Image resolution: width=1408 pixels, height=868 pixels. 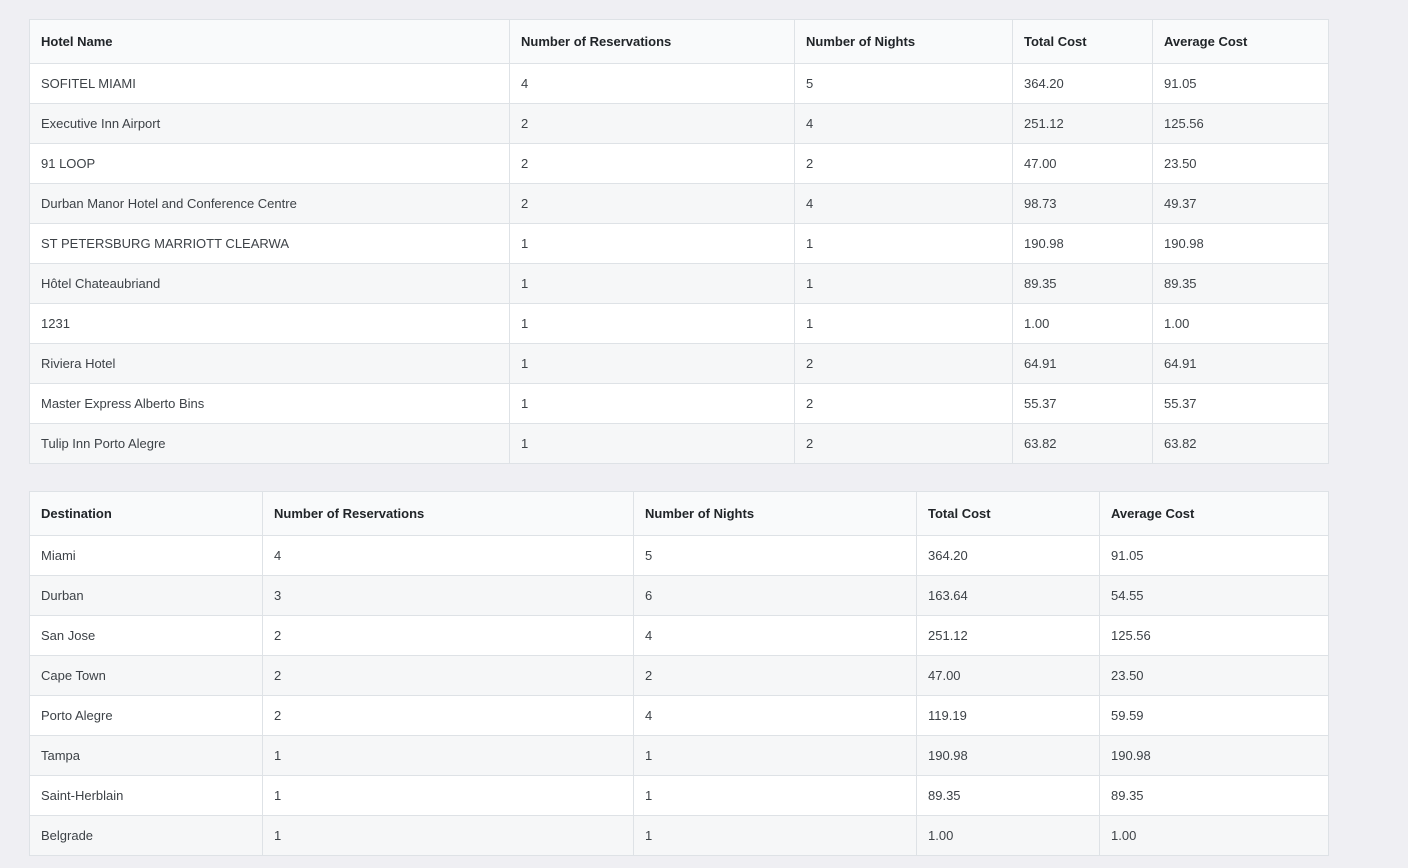 I want to click on average-cost-cell: 59.59, so click(x=1214, y=715).